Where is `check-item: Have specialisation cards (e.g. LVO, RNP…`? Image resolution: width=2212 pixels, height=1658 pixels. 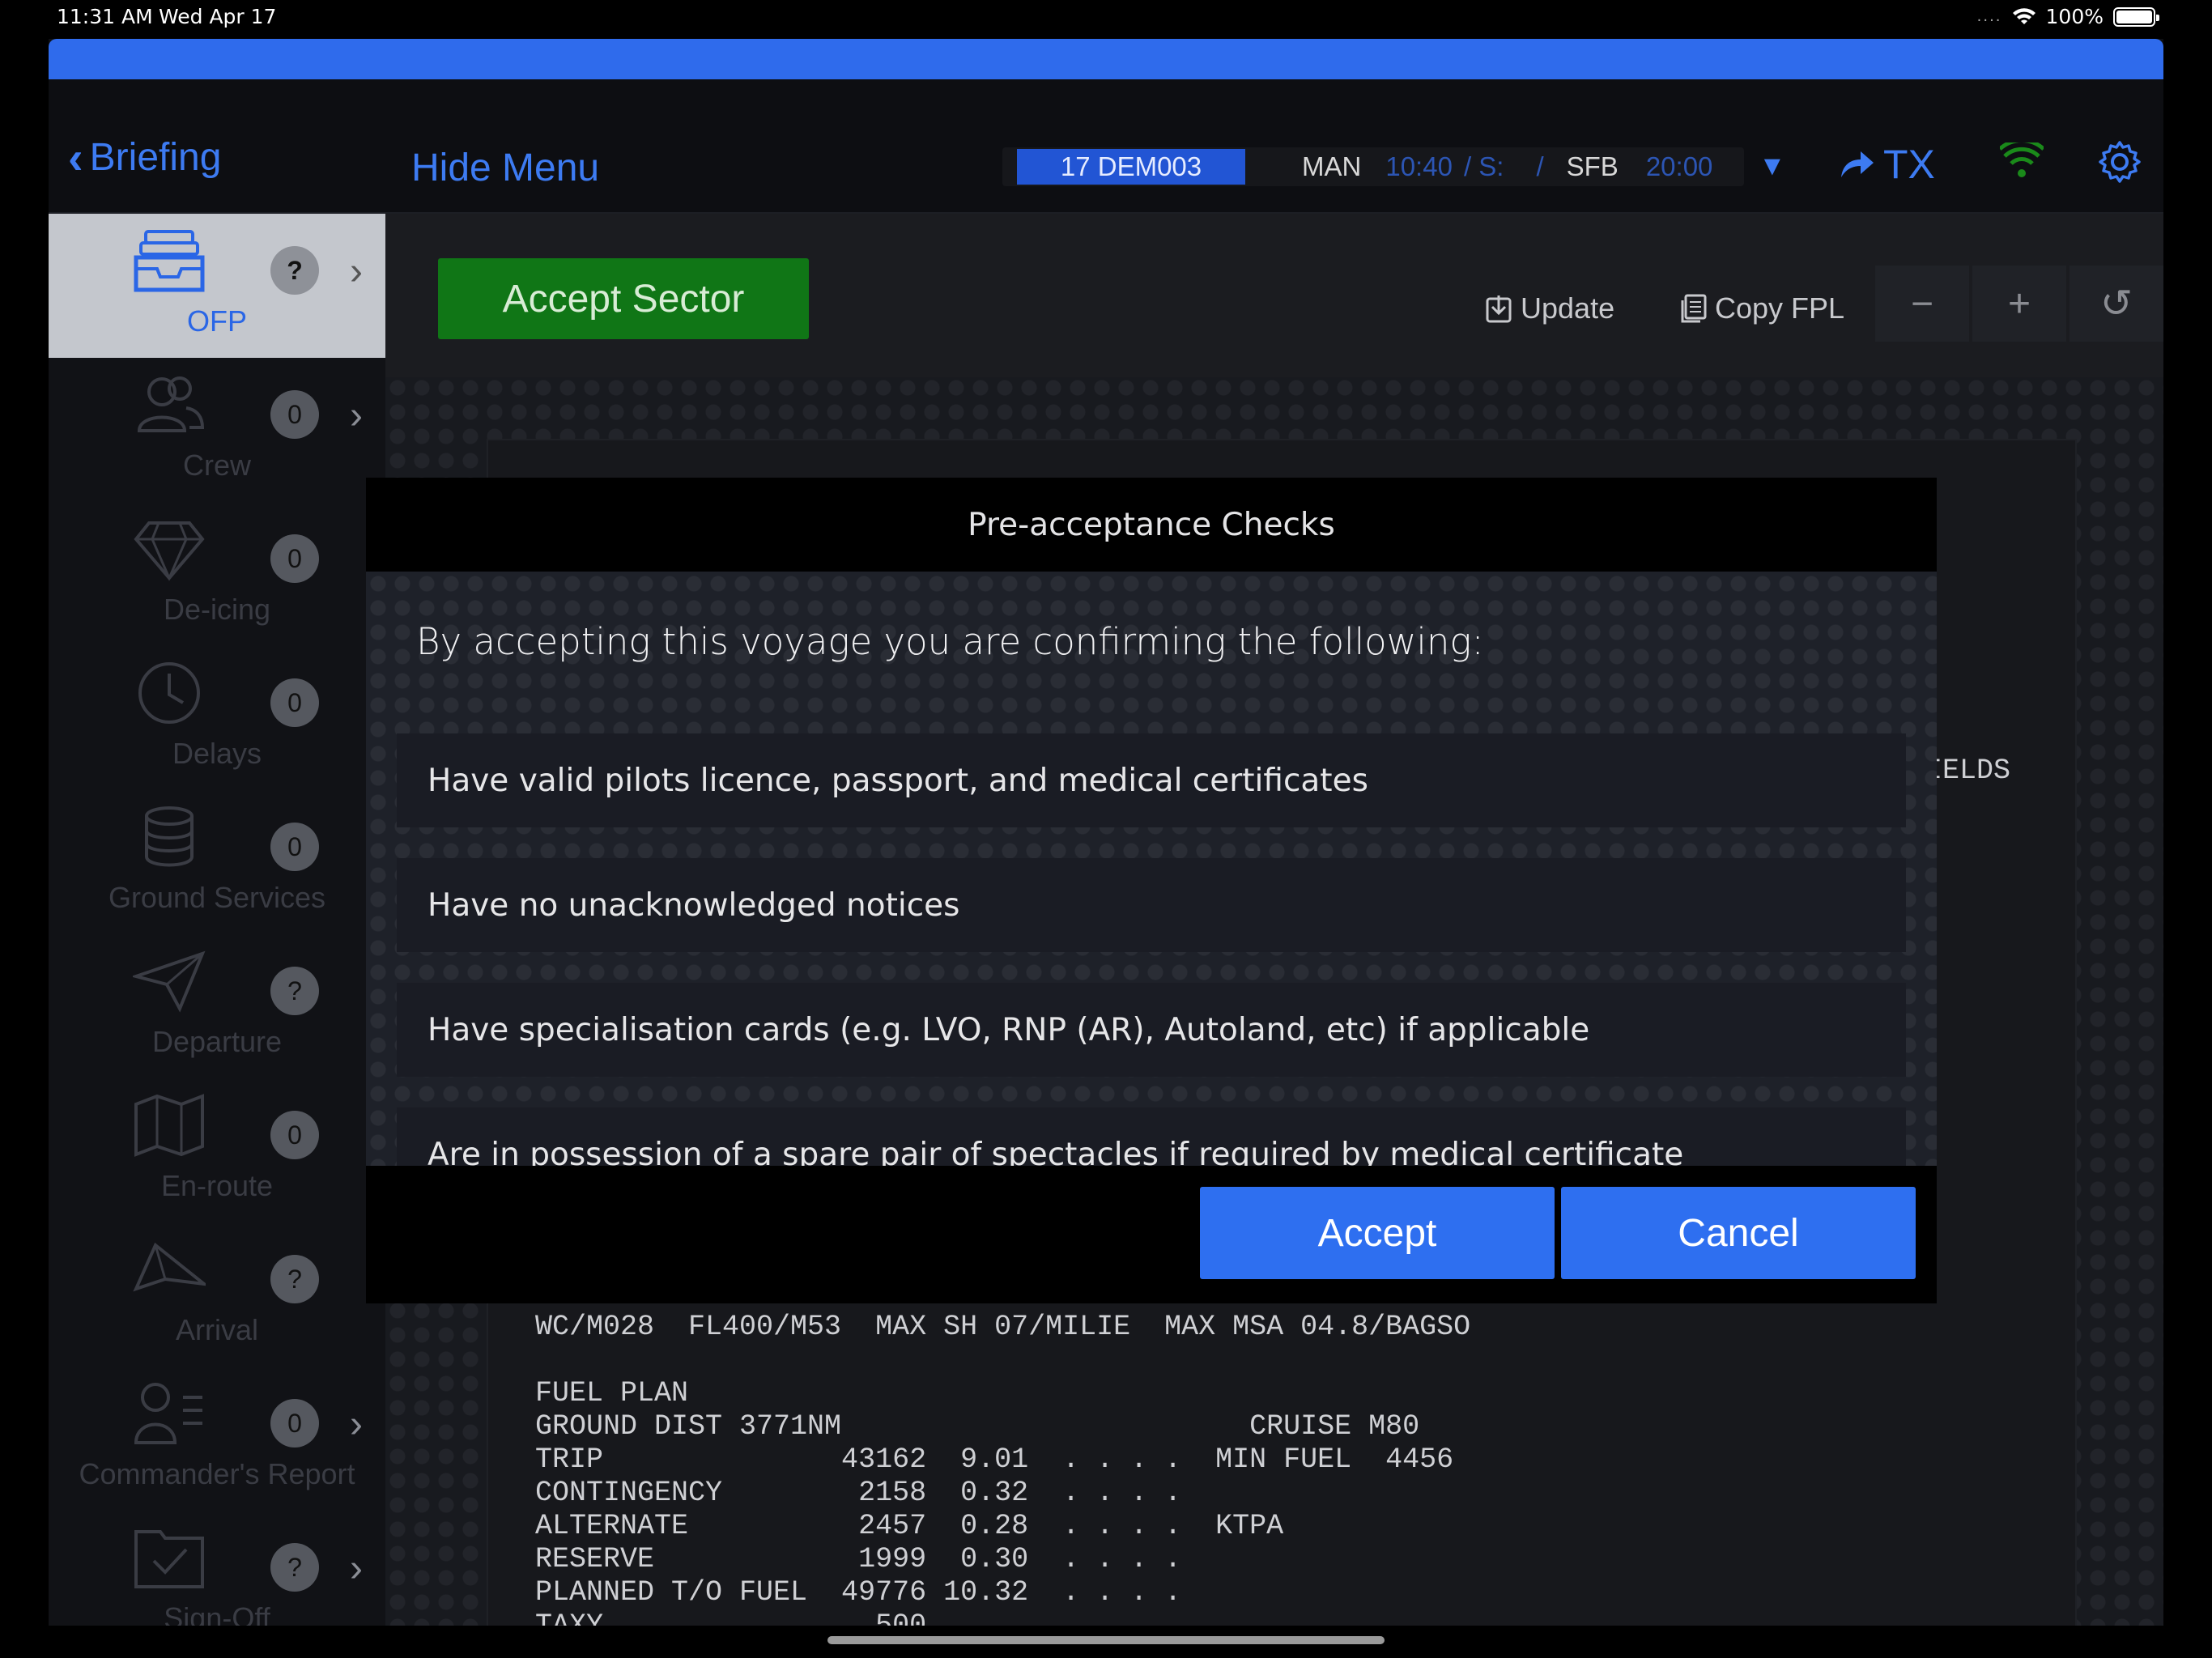
check-item: Have specialisation cards (e.g. LVO, RNP… is located at coordinates (1152, 1030).